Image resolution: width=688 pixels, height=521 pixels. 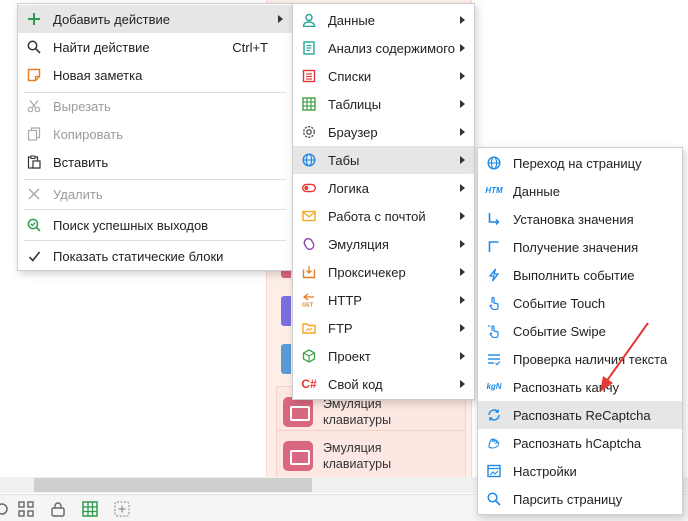 What do you see at coordinates (383, 104) in the screenshot?
I see `submenu-item-tables: Таблицы` at bounding box center [383, 104].